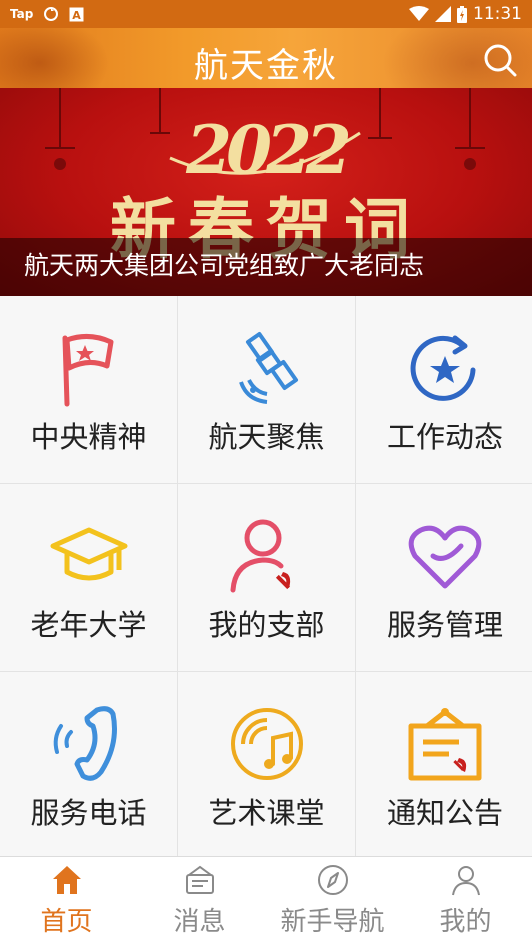 The height and width of the screenshot is (945, 532). Describe the element at coordinates (465, 901) in the screenshot. I see `nav-profile: 我的` at that location.